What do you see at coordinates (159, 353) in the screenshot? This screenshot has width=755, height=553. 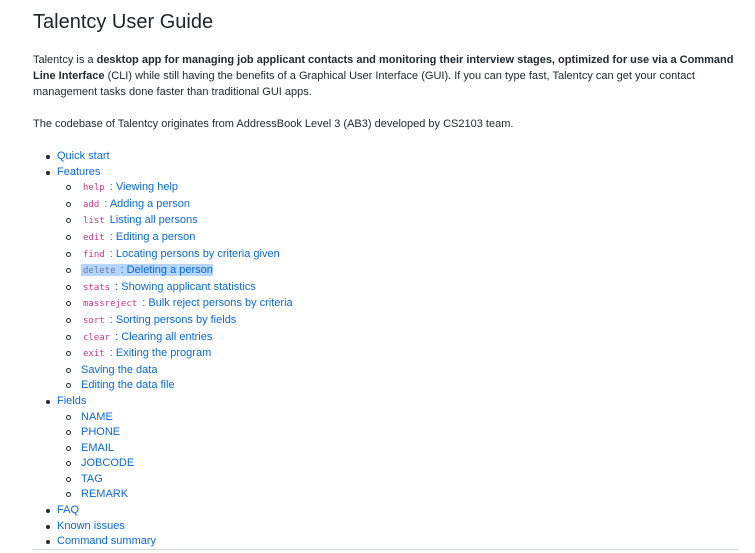 I see `exit-link-label: : Exiting the program` at bounding box center [159, 353].